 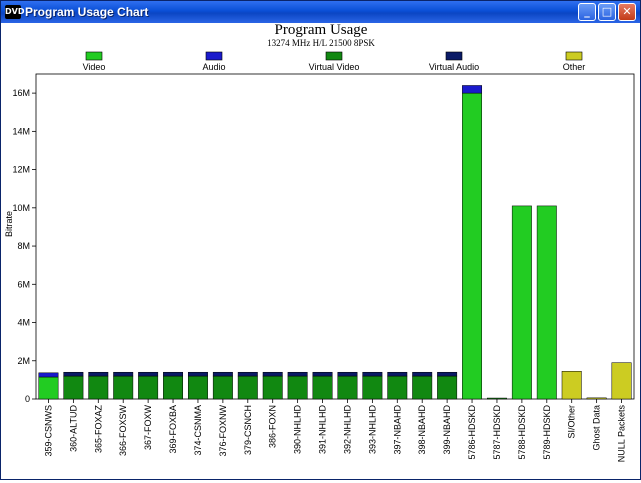 I want to click on bar-359-csnws-audio, so click(x=48, y=375).